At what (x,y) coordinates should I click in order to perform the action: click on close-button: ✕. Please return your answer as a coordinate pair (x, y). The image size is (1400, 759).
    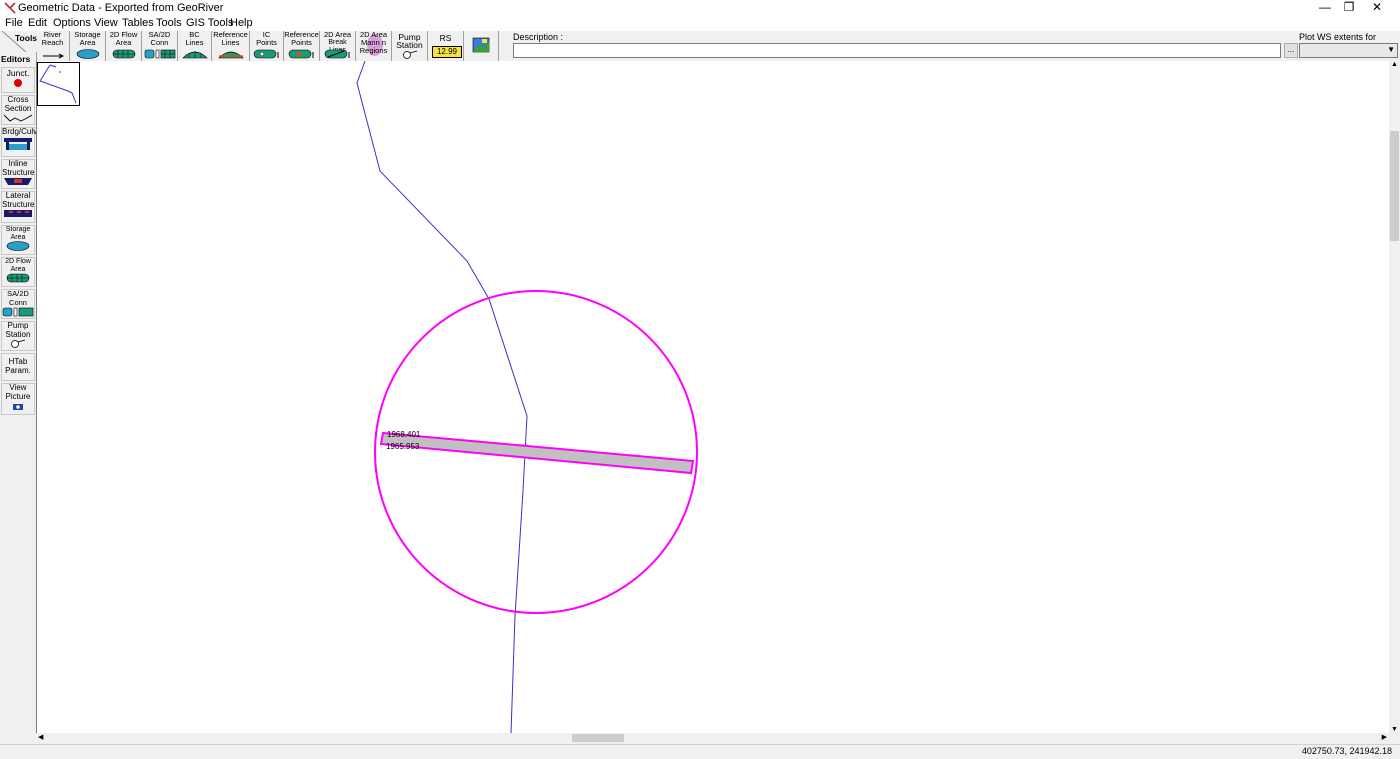
    Looking at the image, I should click on (1377, 8).